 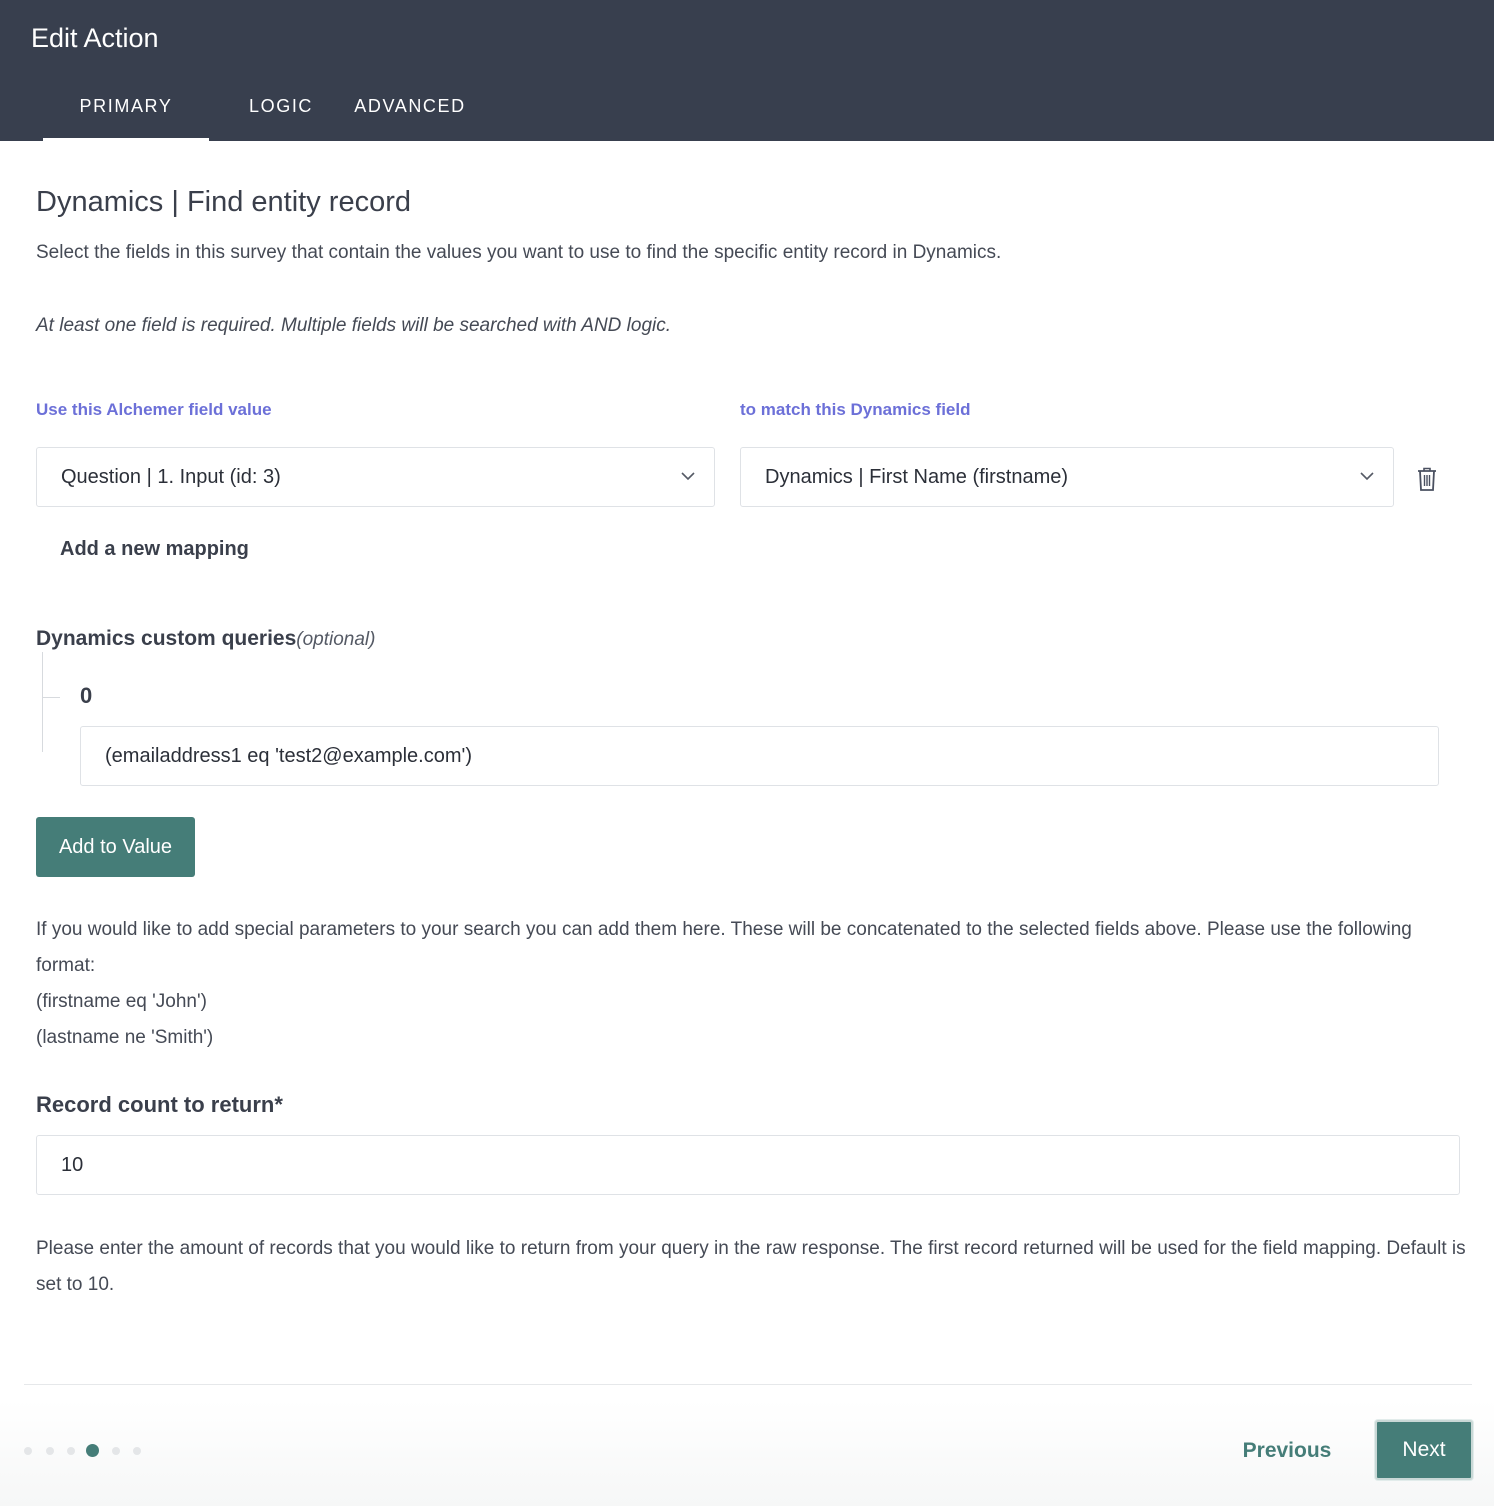 What do you see at coordinates (1427, 479) in the screenshot?
I see `trash-icon` at bounding box center [1427, 479].